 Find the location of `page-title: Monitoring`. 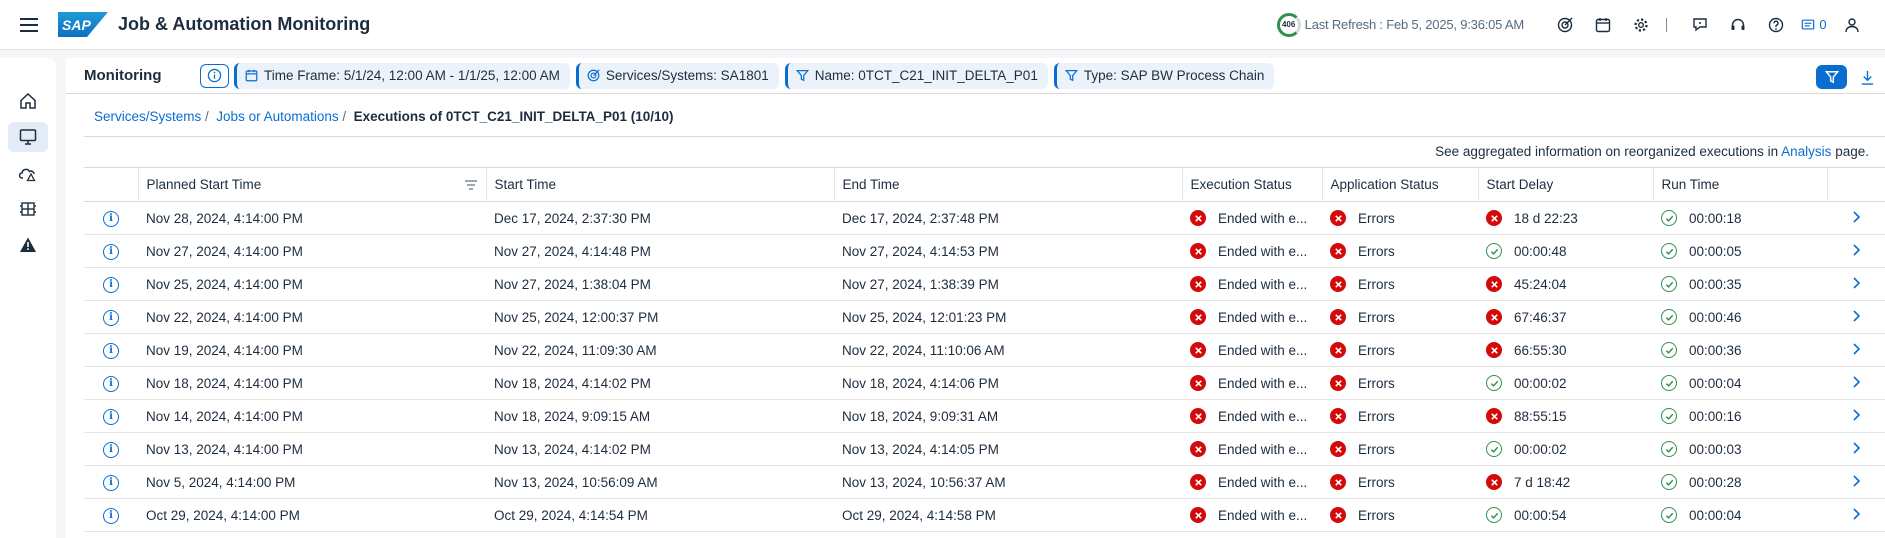

page-title: Monitoring is located at coordinates (123, 75).